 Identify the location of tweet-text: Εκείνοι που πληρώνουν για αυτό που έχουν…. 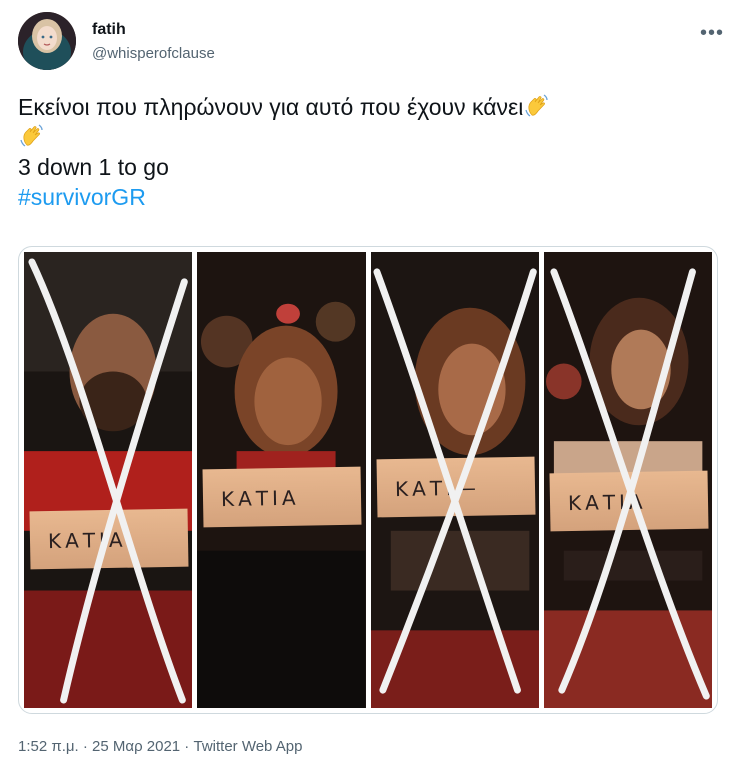
(368, 152).